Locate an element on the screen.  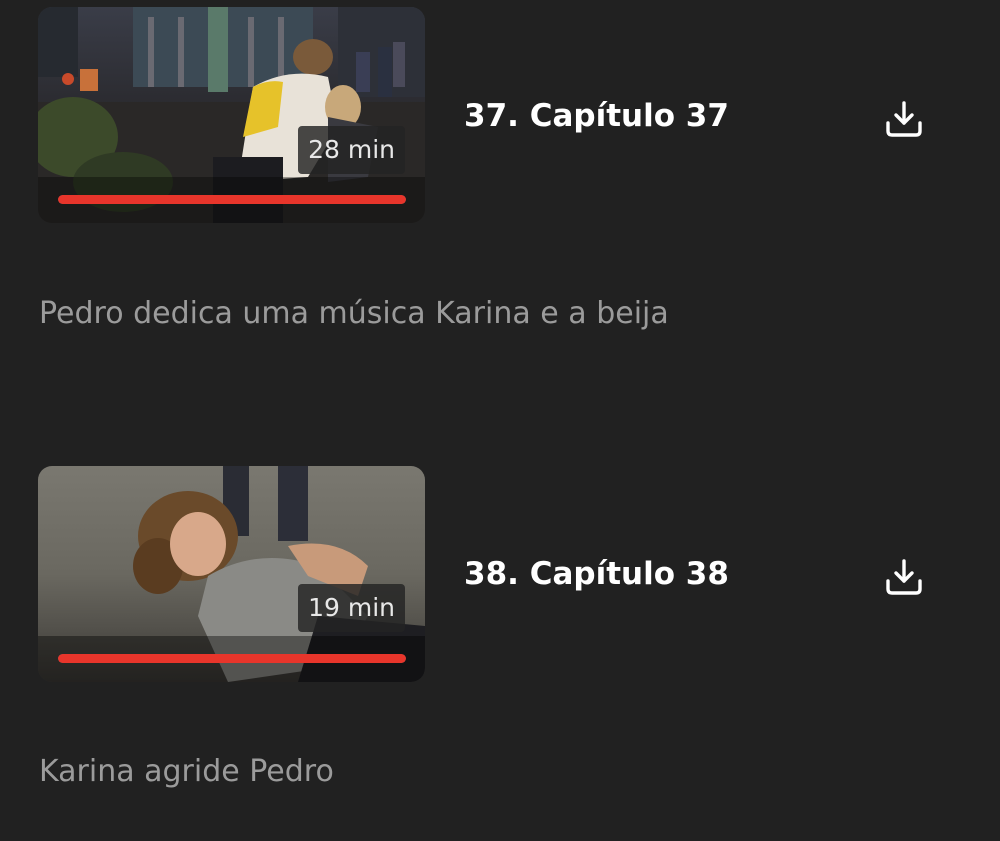
episode-title: 37. Capítulo 37 is located at coordinates (596, 116).